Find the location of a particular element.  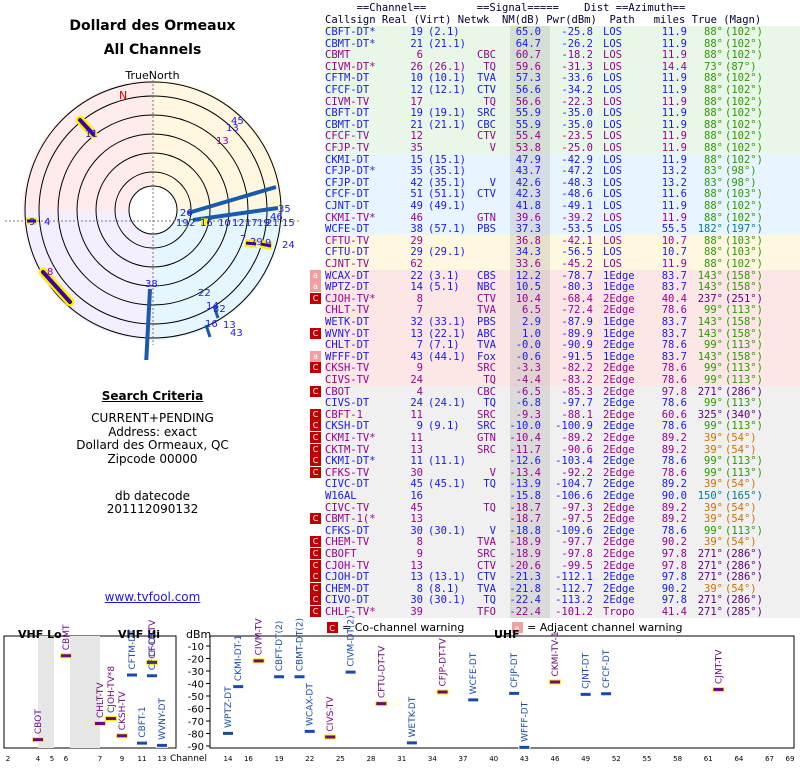

cell-az: 143° is located at coordinates (710, 333).